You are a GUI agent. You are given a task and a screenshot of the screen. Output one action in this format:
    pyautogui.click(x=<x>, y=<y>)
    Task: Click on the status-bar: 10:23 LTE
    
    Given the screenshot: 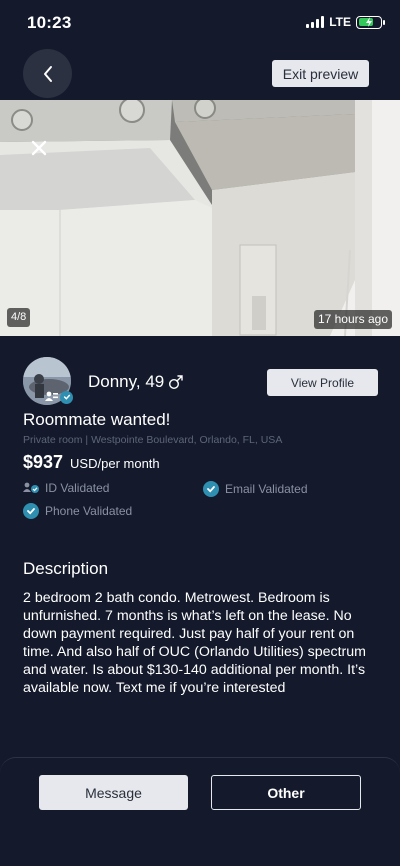 What is the action you would take?
    pyautogui.click(x=200, y=23)
    